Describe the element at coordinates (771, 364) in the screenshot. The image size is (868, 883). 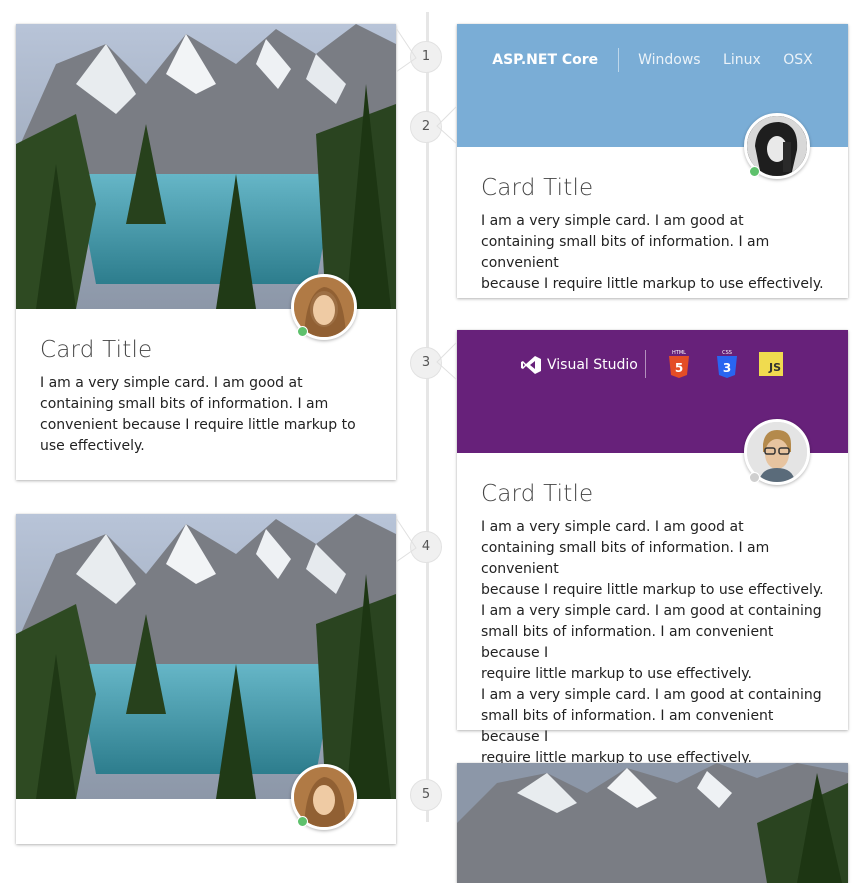
I see `javascript-icon: JS` at that location.